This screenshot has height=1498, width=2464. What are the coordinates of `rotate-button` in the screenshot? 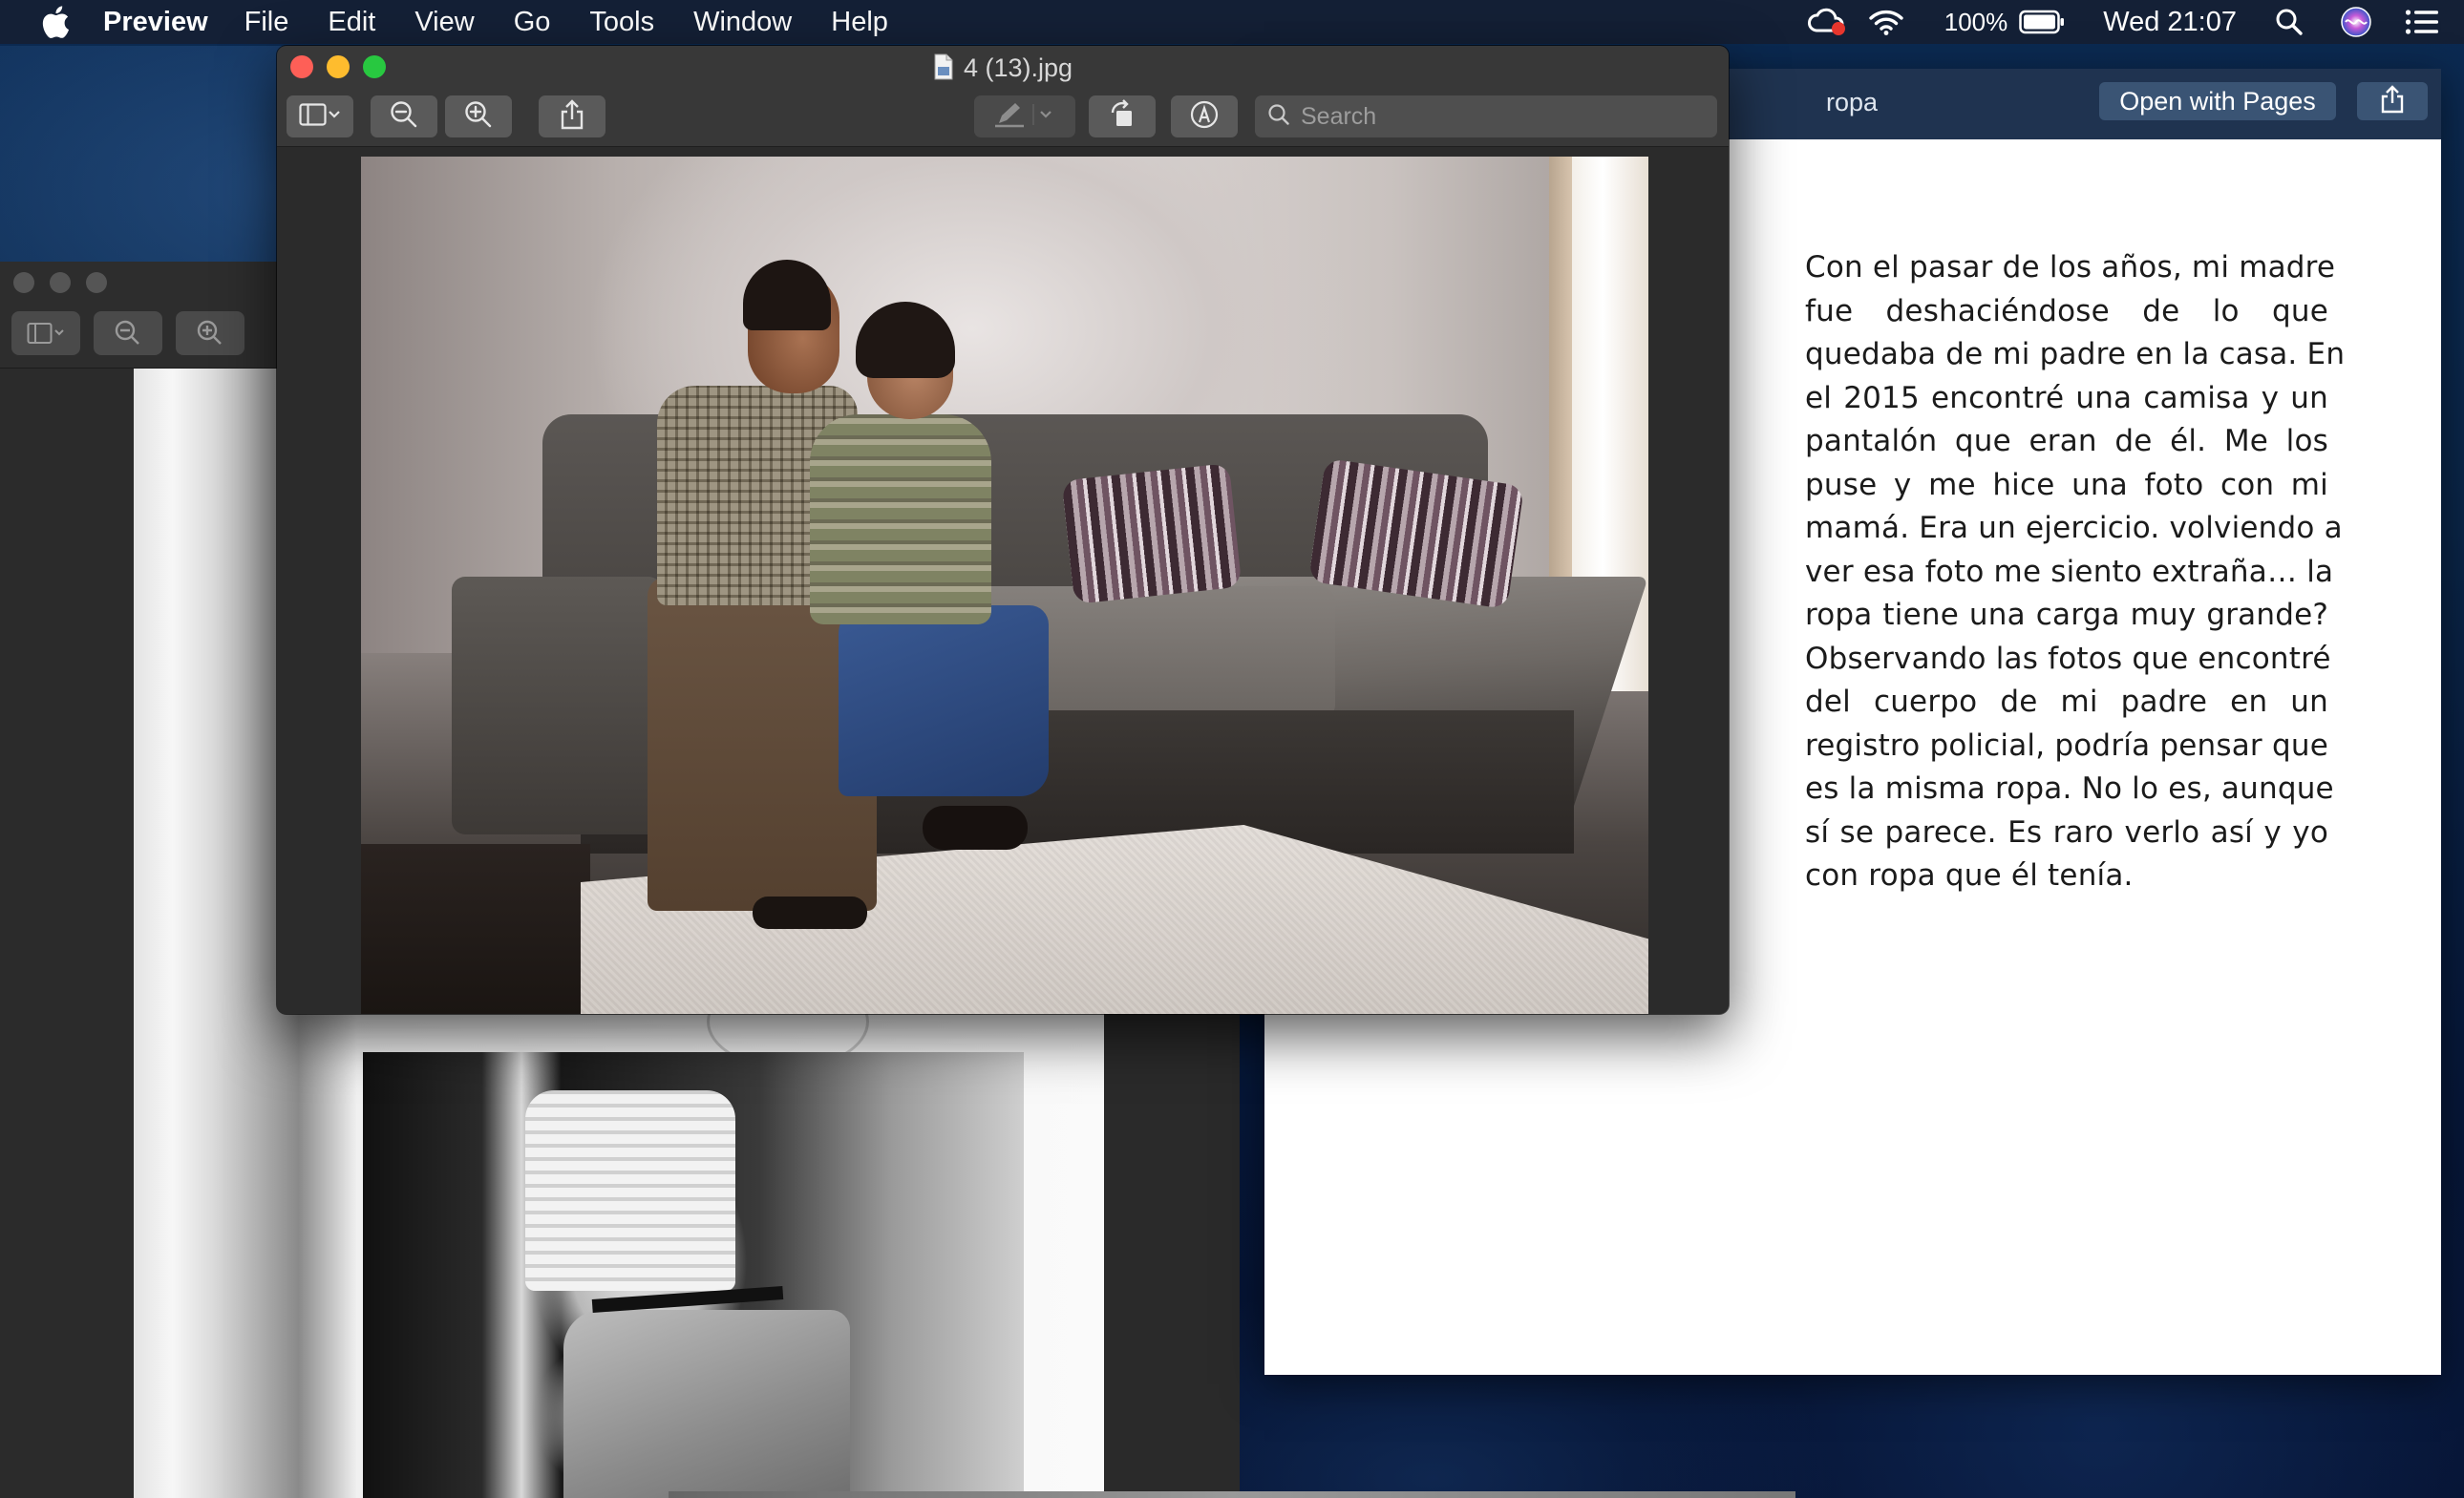 It's located at (1122, 116).